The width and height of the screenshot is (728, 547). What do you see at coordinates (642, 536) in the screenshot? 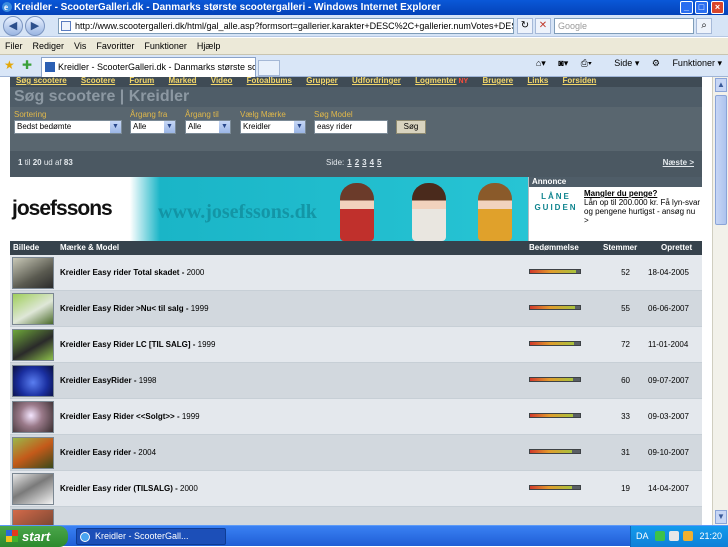
I see `language-indicator: DA` at bounding box center [642, 536].